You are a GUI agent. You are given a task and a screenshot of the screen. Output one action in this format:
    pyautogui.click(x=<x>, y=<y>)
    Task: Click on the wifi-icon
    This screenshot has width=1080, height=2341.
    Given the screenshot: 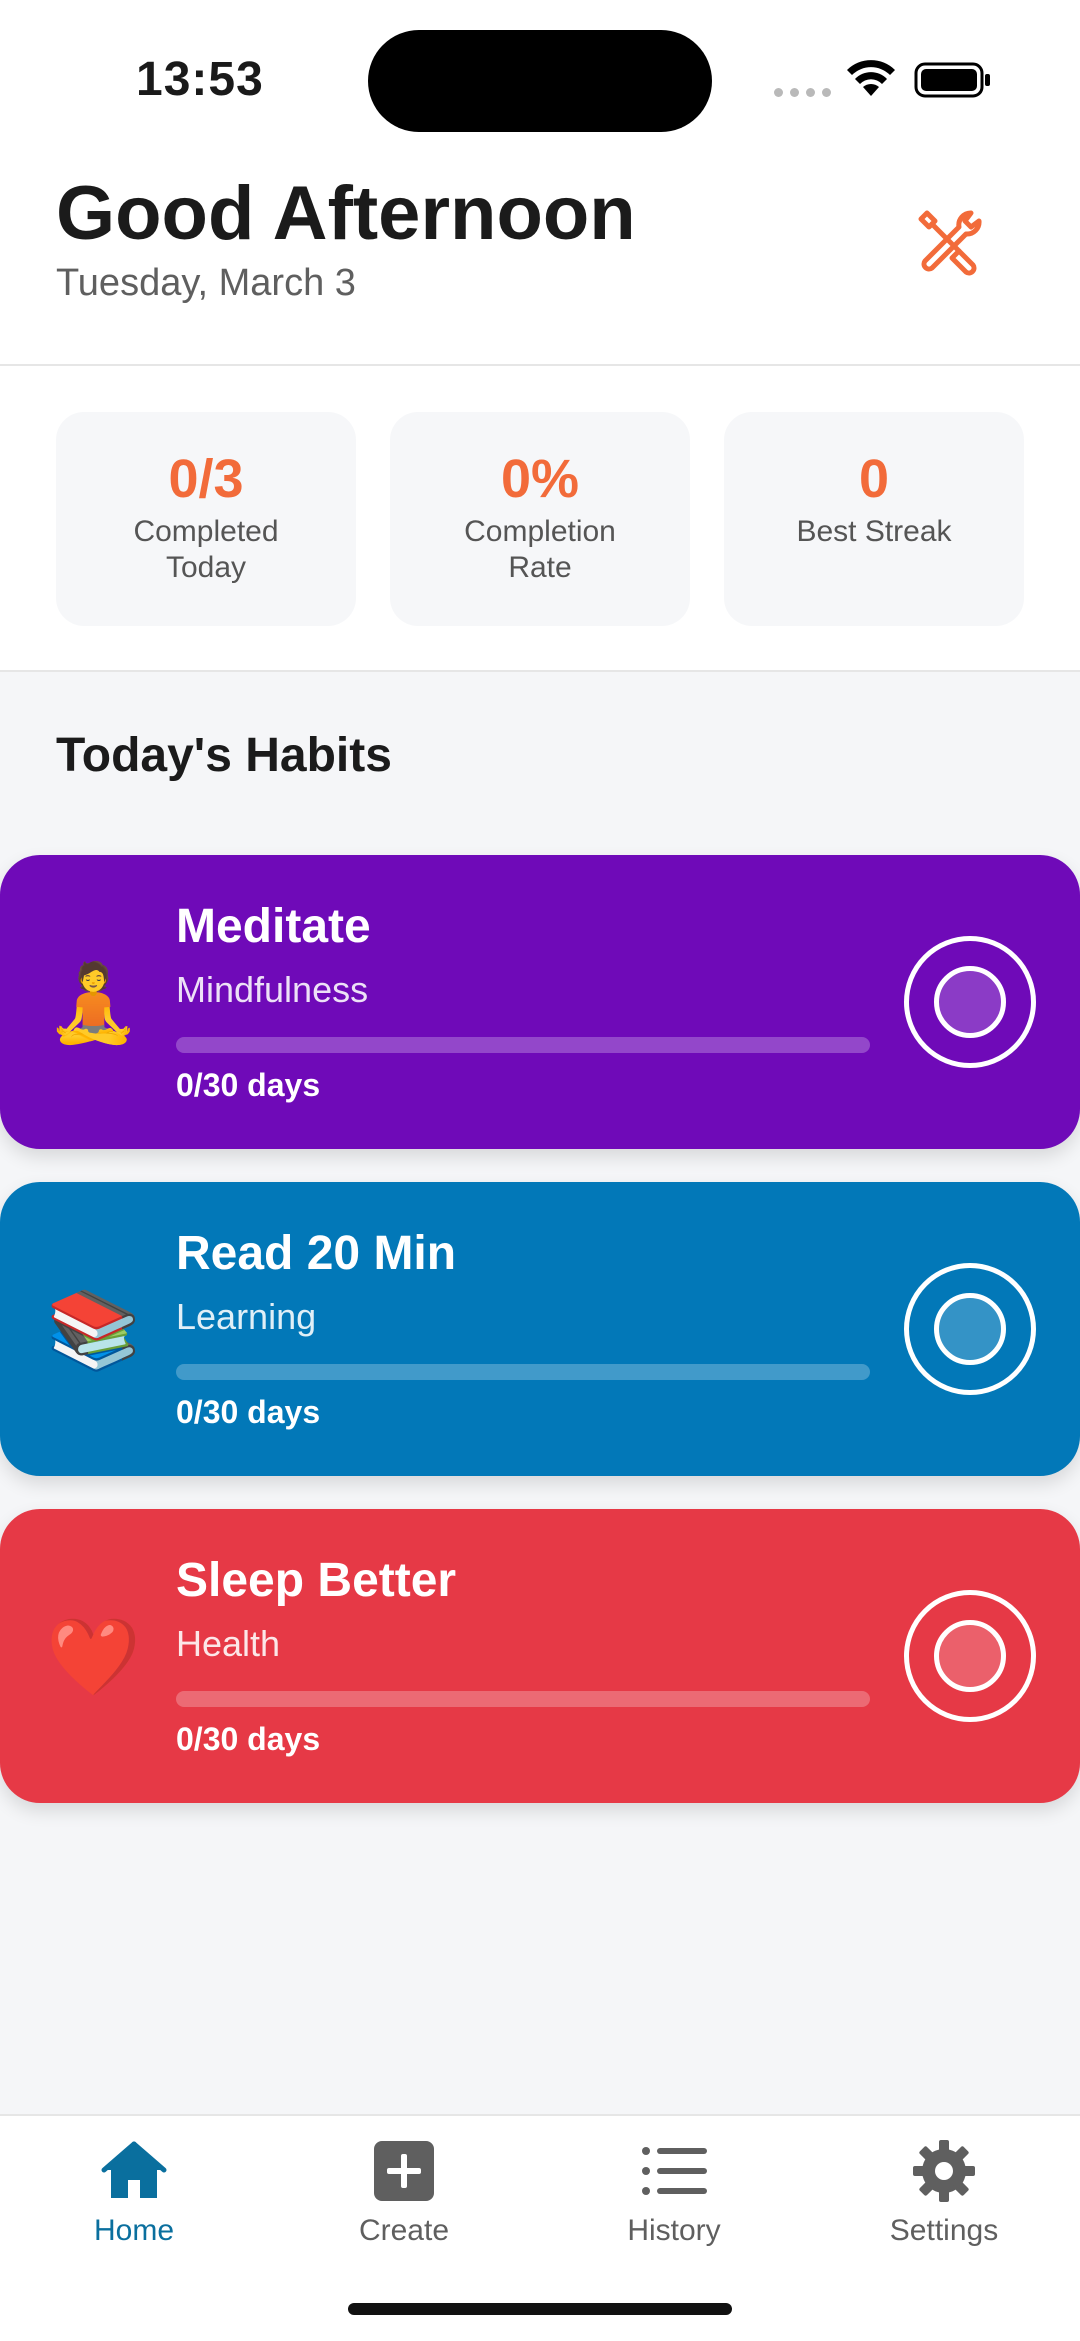 What is the action you would take?
    pyautogui.click(x=871, y=78)
    